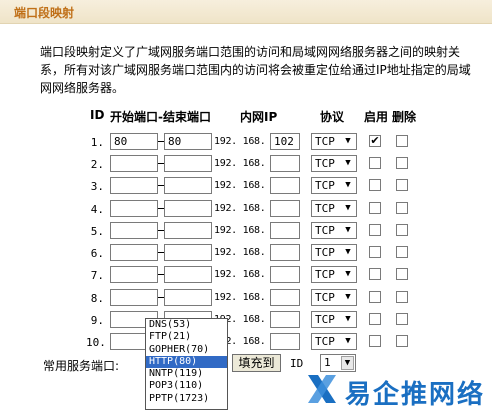  What do you see at coordinates (186, 399) in the screenshot?
I see `dropdown-option: PPTP(1723)` at bounding box center [186, 399].